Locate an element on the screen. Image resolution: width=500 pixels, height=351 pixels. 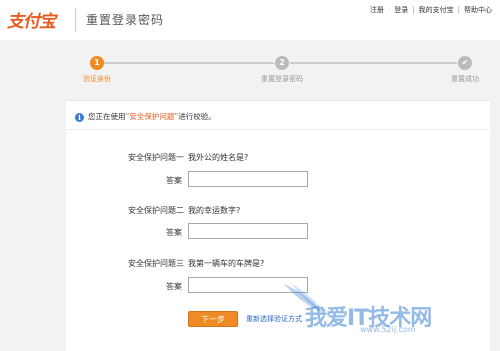
top-header: 支付宝 重置登录密码 注册 · 登录 | 我的支付宝 | 帮助中心 is located at coordinates (250, 20).